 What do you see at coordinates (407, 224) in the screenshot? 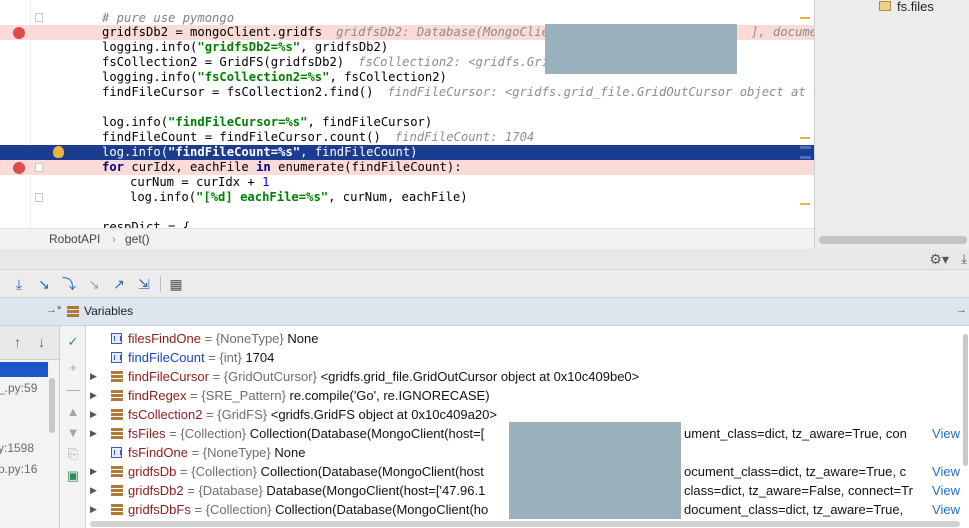
I see `code-line-partial: respDict = {` at bounding box center [407, 224].